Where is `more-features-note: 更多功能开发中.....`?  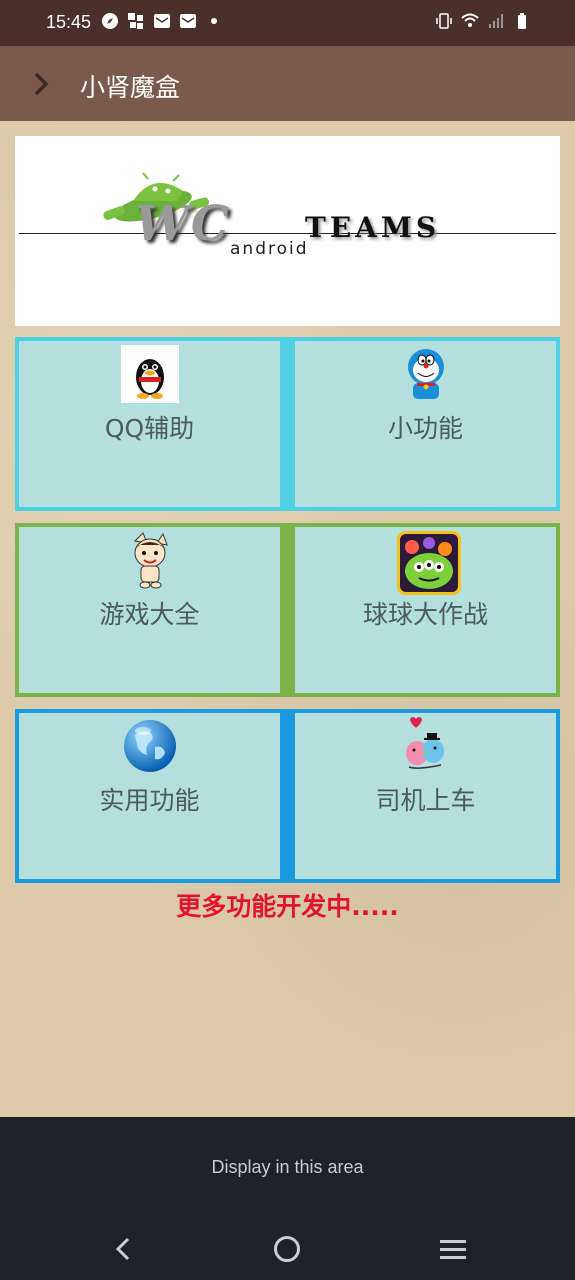
more-features-note: 更多功能开发中..... is located at coordinates (287, 906).